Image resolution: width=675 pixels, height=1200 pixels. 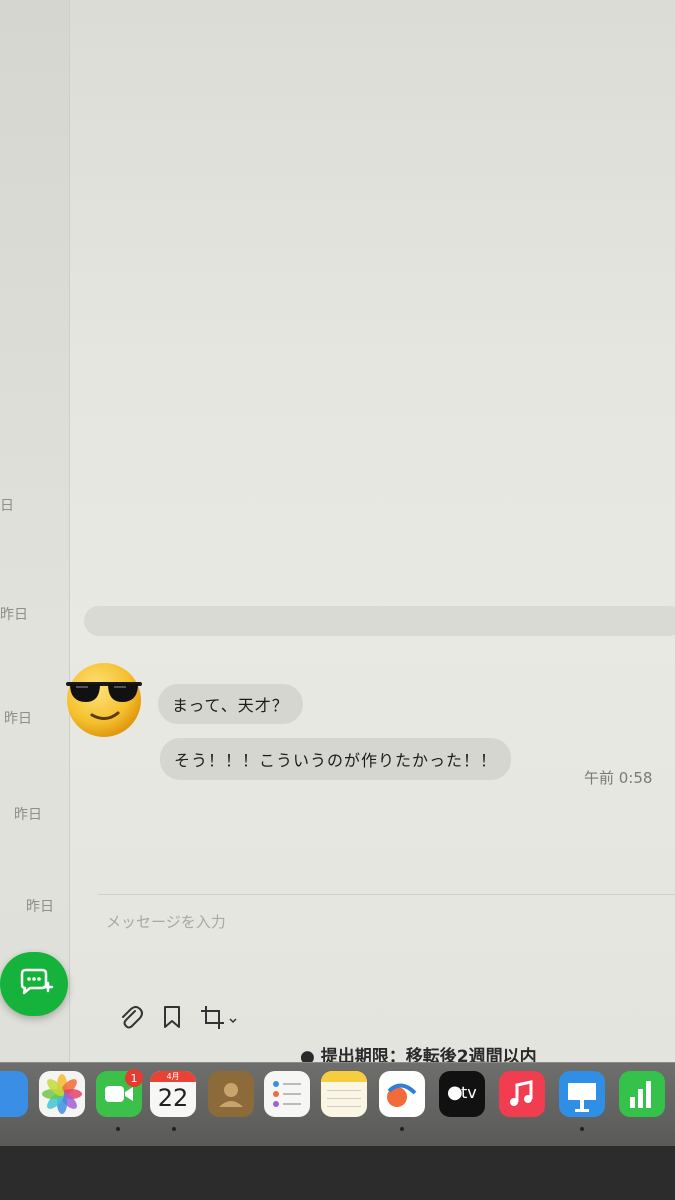 I want to click on dock: 4月 22 ● tv, so click(x=337, y=1104).